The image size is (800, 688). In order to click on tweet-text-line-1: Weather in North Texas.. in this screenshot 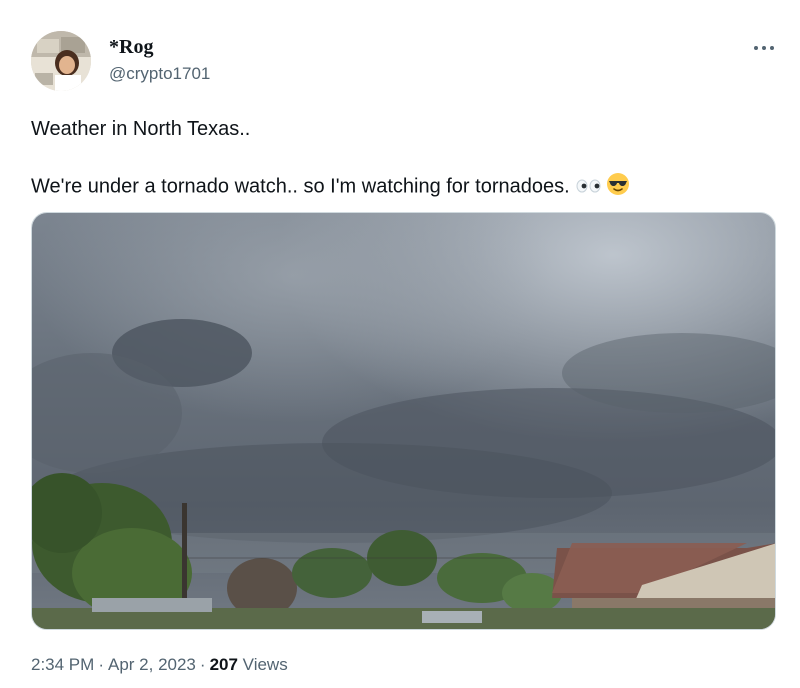, I will do `click(141, 129)`.